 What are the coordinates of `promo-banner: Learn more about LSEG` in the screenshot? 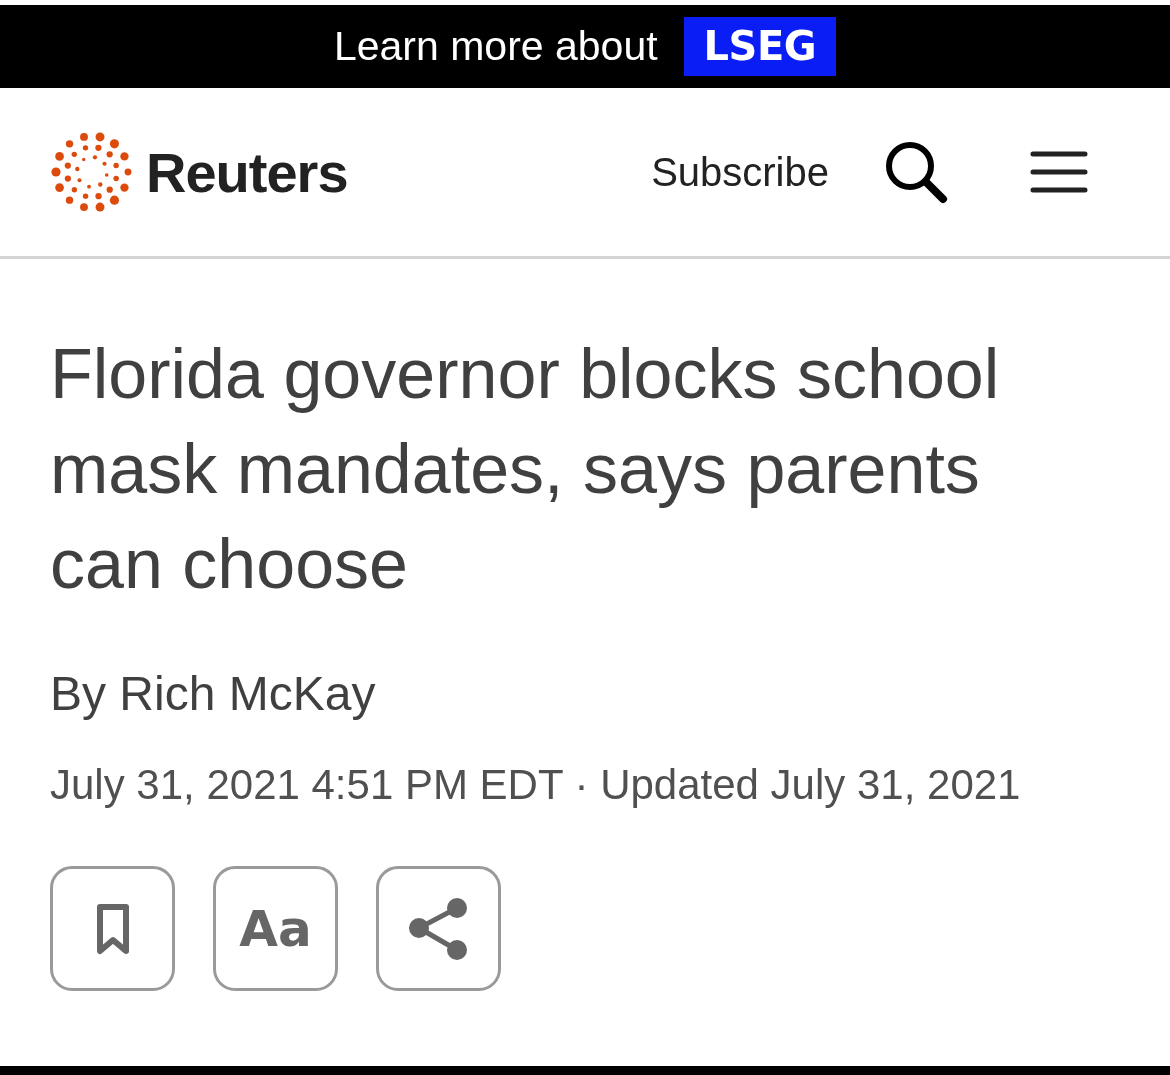 It's located at (585, 46).